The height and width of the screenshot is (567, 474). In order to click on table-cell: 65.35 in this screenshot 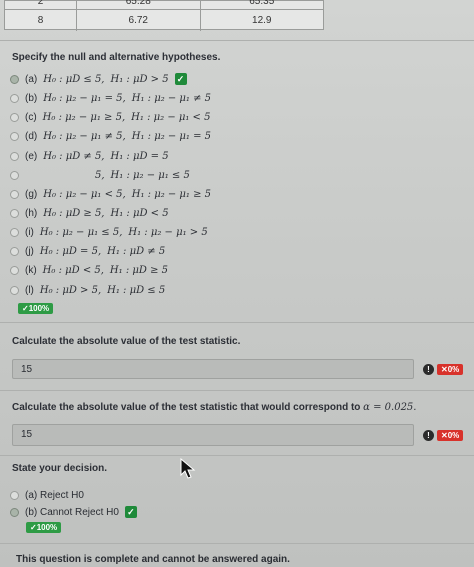, I will do `click(262, 3)`.